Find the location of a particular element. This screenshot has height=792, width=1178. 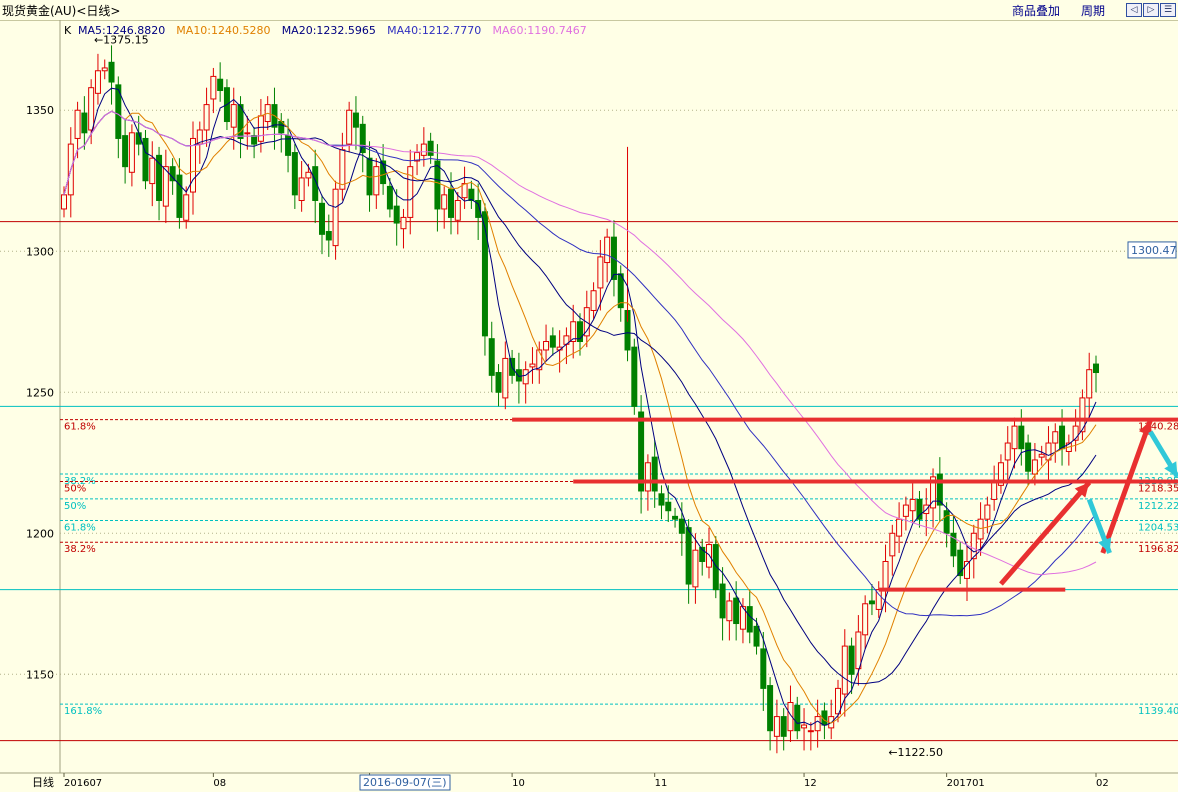

selected-date-label: 2016-09-07(三) is located at coordinates (405, 782).